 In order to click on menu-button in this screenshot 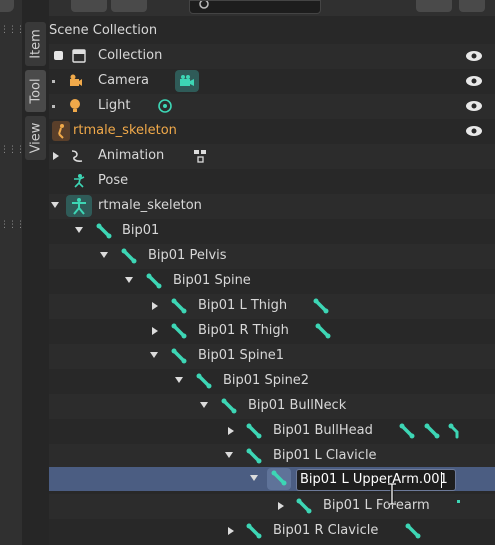, I will do `click(7, 6)`.